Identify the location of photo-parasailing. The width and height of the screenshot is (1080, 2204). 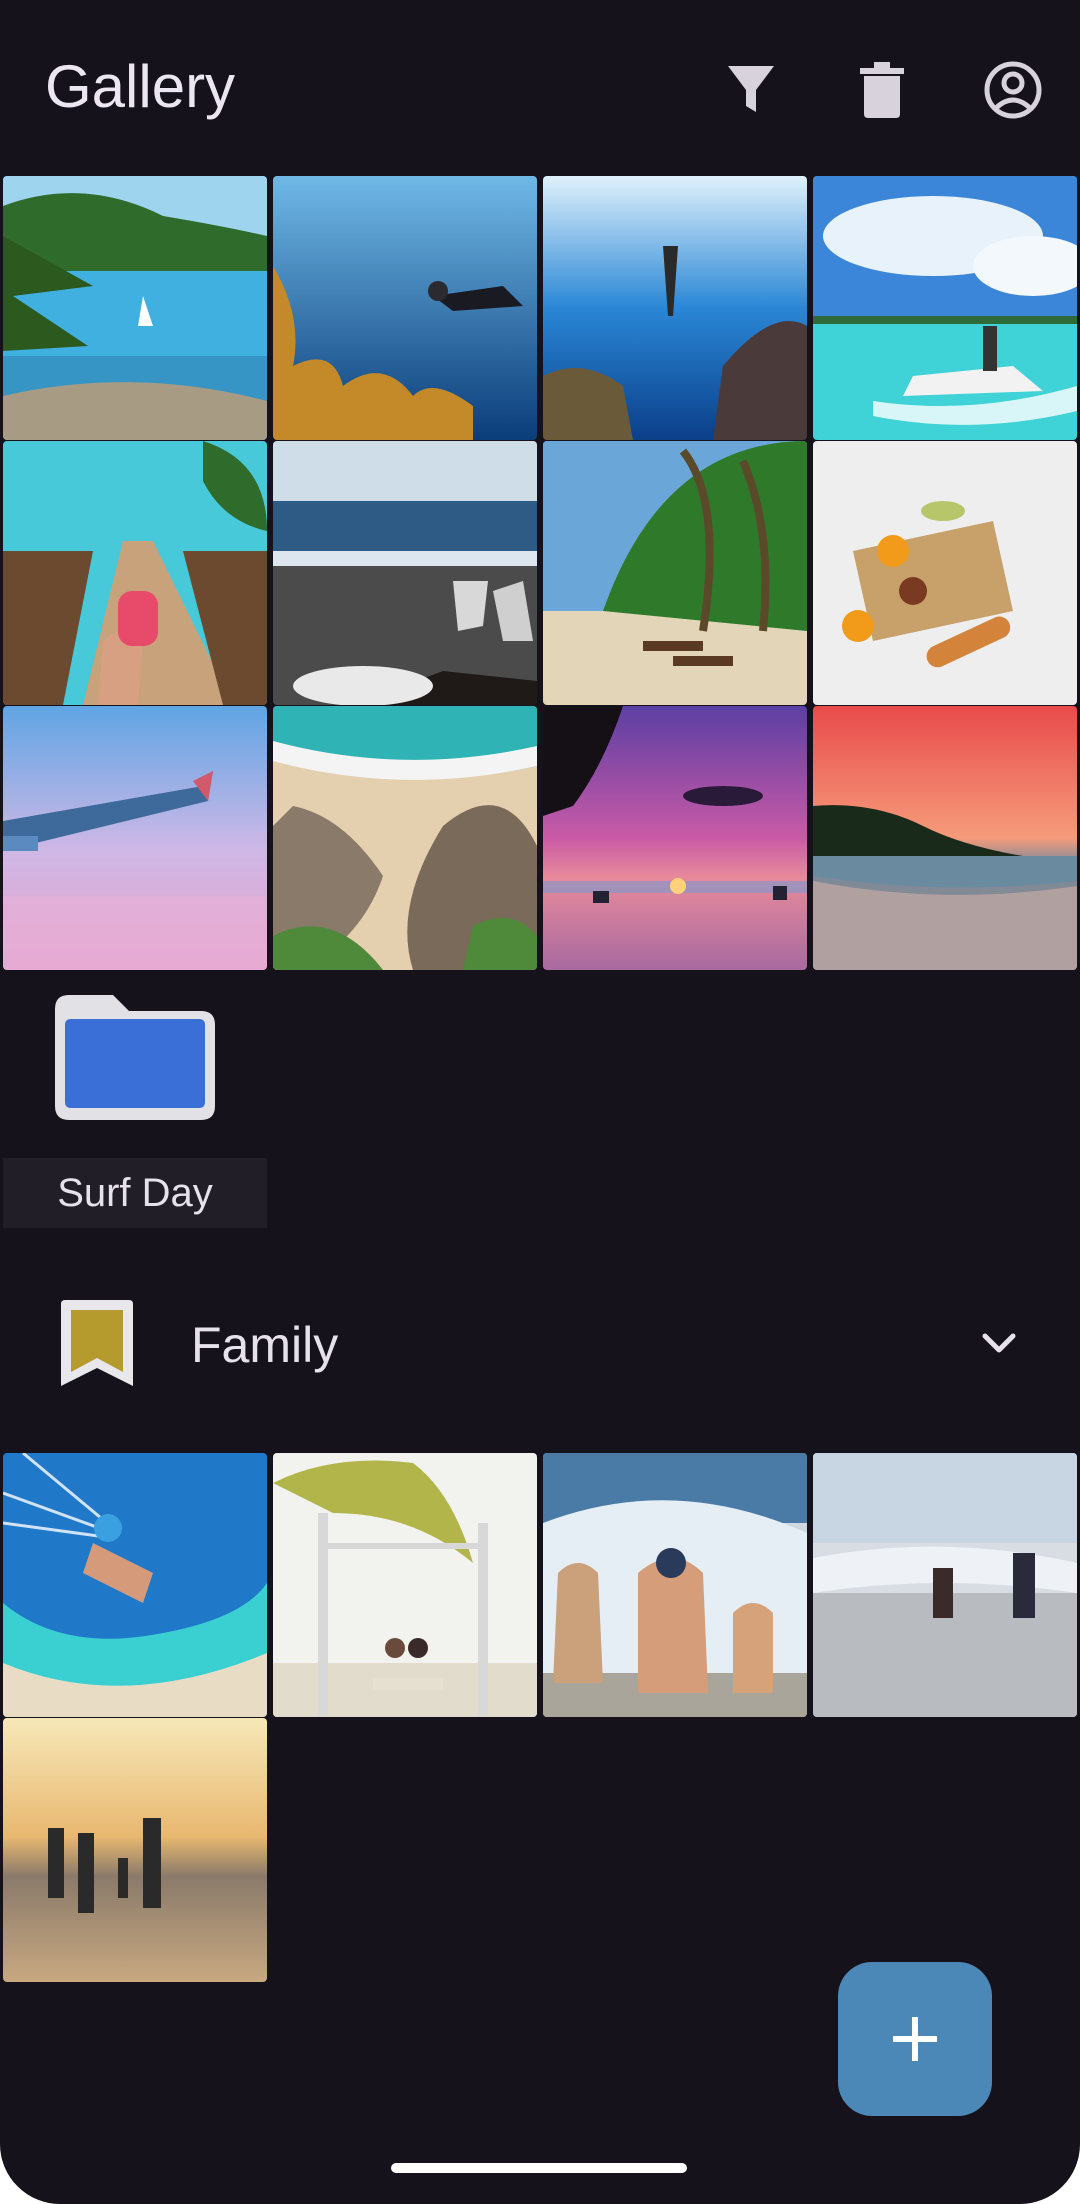
(135, 1585).